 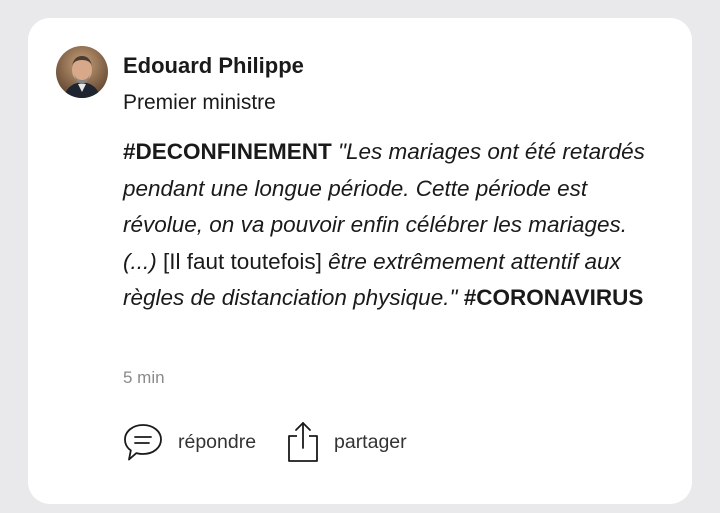 I want to click on author-role: Premier ministre, so click(x=199, y=102).